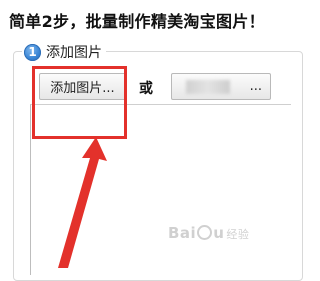 This screenshot has width=320, height=281. What do you see at coordinates (182, 233) in the screenshot?
I see `watermark-text-left: Bai` at bounding box center [182, 233].